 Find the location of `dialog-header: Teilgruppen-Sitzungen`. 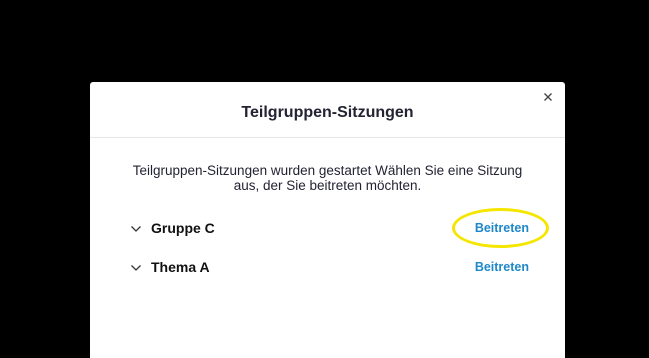

dialog-header: Teilgruppen-Sitzungen is located at coordinates (327, 110).